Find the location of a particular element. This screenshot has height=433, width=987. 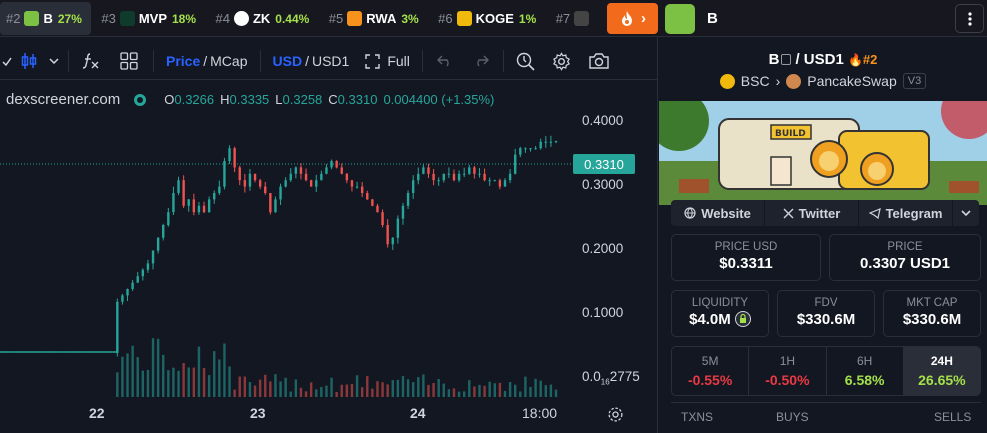

trending-toggle-button: › is located at coordinates (632, 18).